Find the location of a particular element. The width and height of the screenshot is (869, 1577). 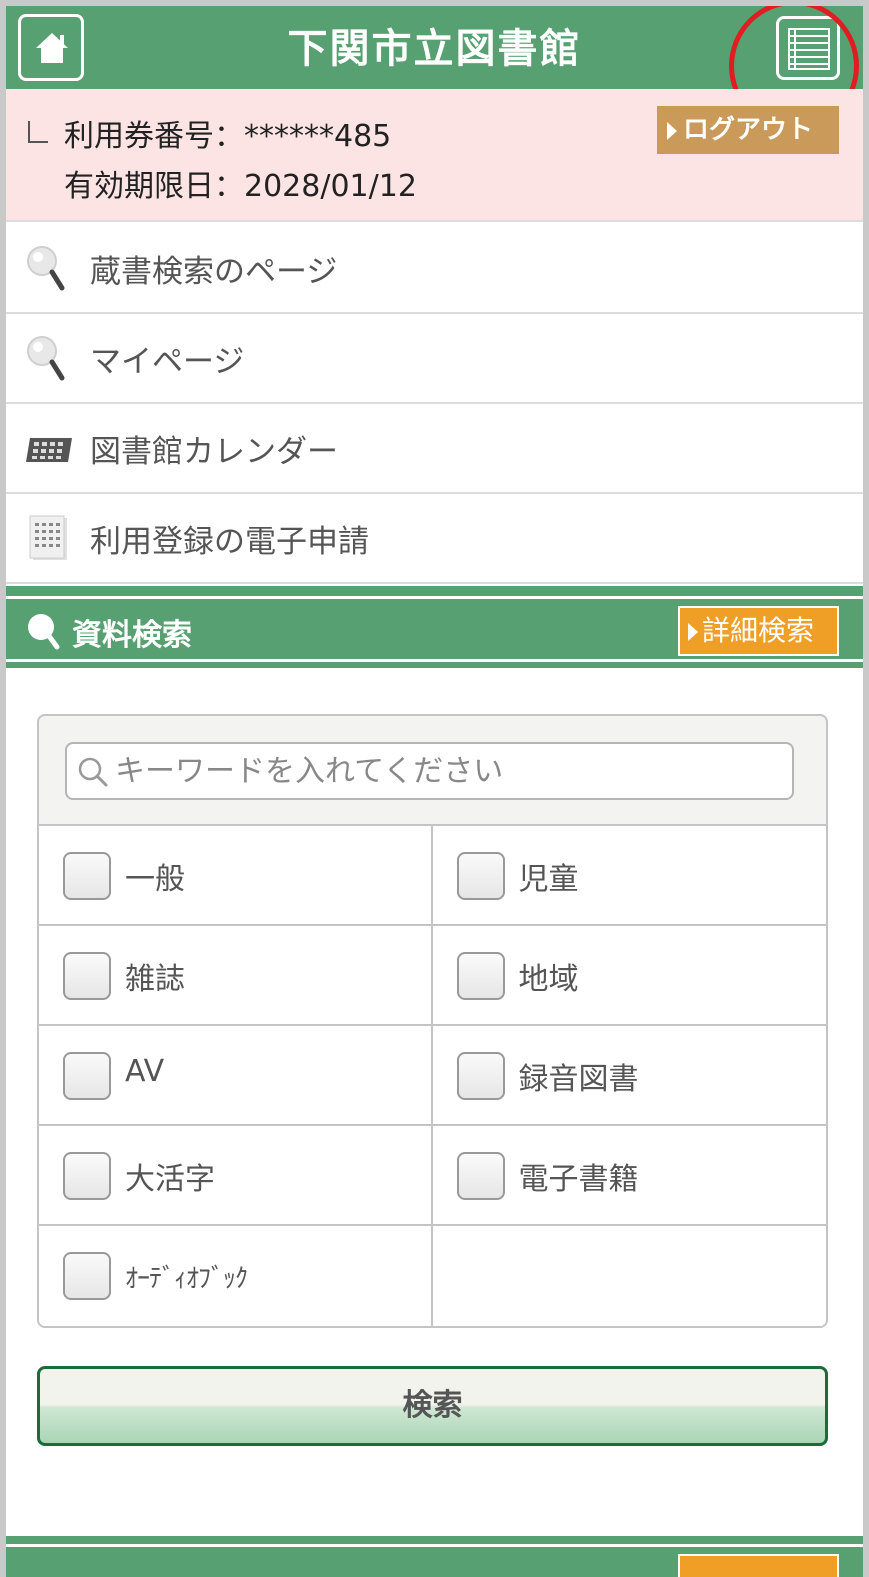

nav-item-mypage: マイページ is located at coordinates (434, 359).